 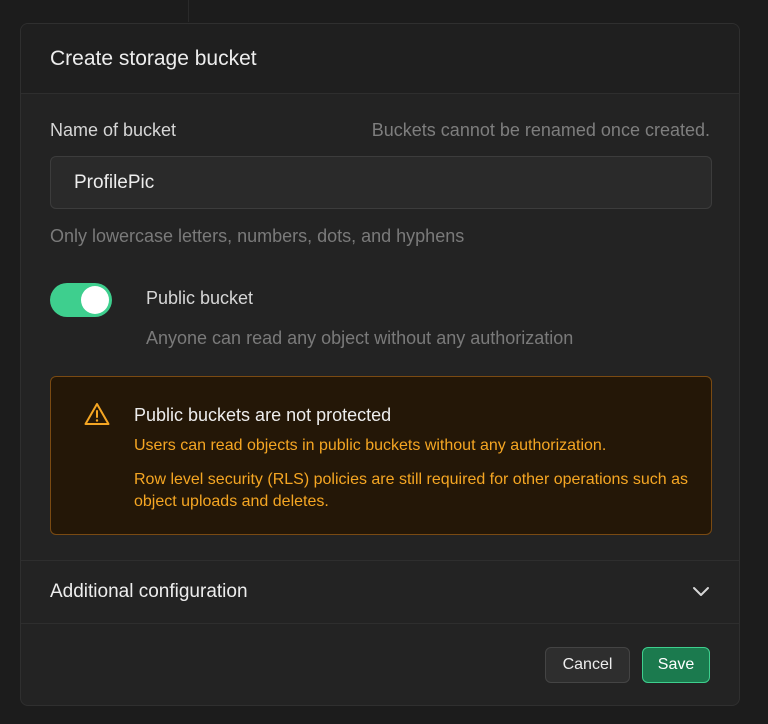 I want to click on dialog-title: Create storage bucket, so click(x=153, y=58).